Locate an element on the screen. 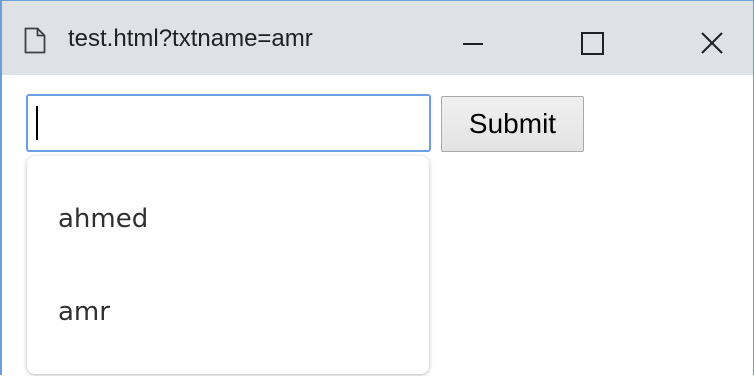 This screenshot has height=376, width=754. autocomplete-option: ahmed is located at coordinates (228, 219).